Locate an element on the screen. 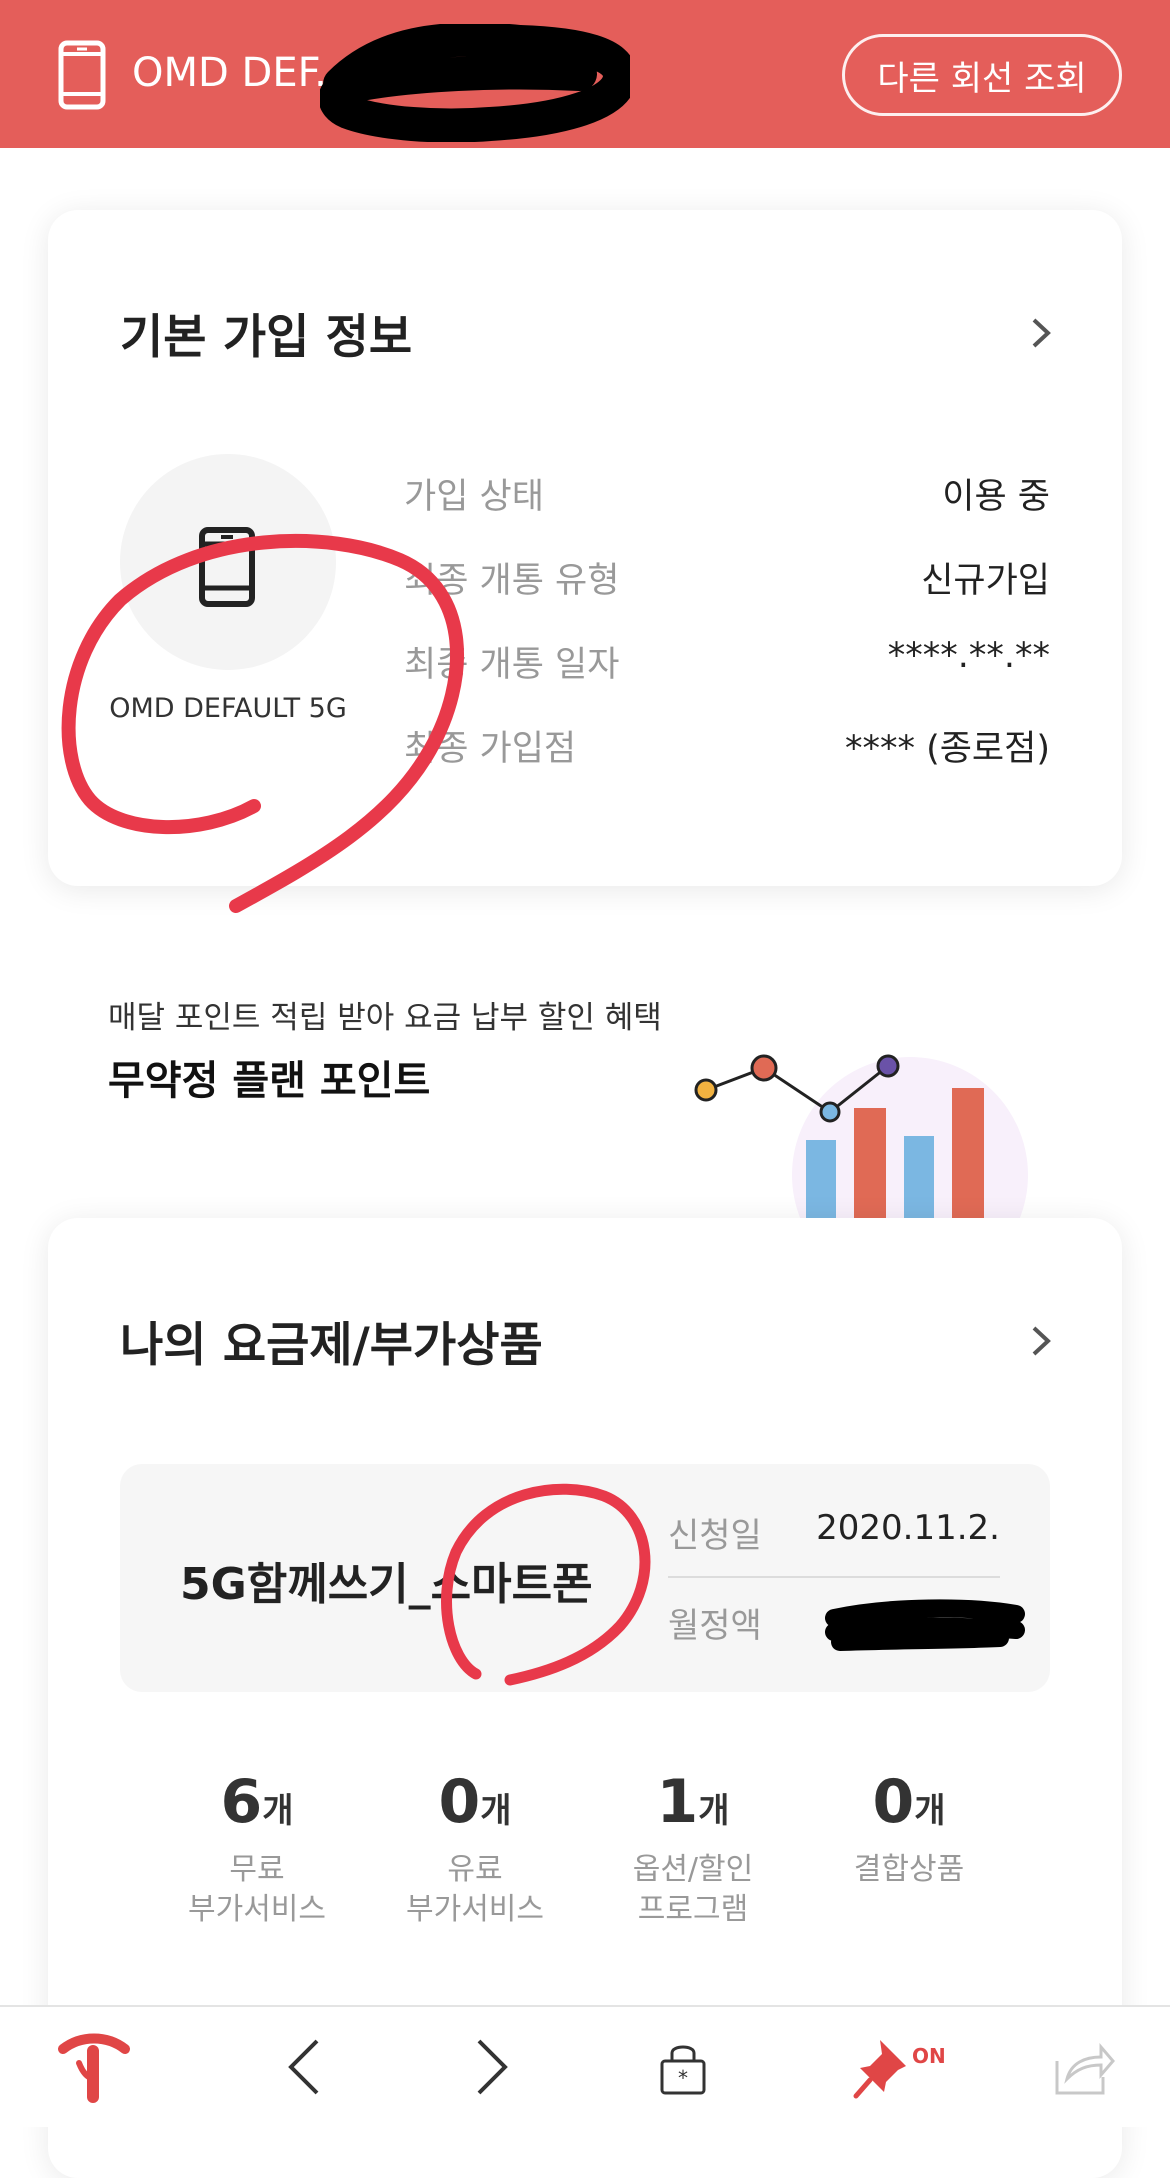 The height and width of the screenshot is (2178, 1170). device-phone-icon is located at coordinates (227, 567).